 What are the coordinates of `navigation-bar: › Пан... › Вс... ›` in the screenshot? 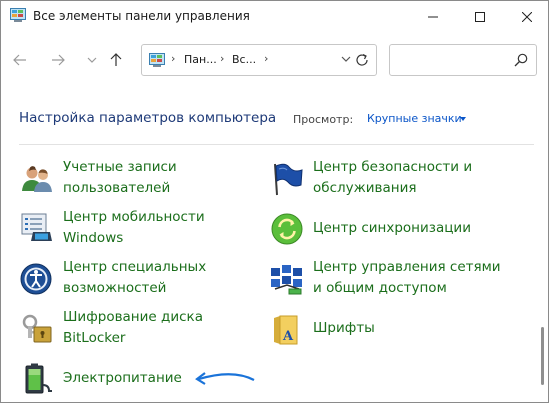 It's located at (274, 58).